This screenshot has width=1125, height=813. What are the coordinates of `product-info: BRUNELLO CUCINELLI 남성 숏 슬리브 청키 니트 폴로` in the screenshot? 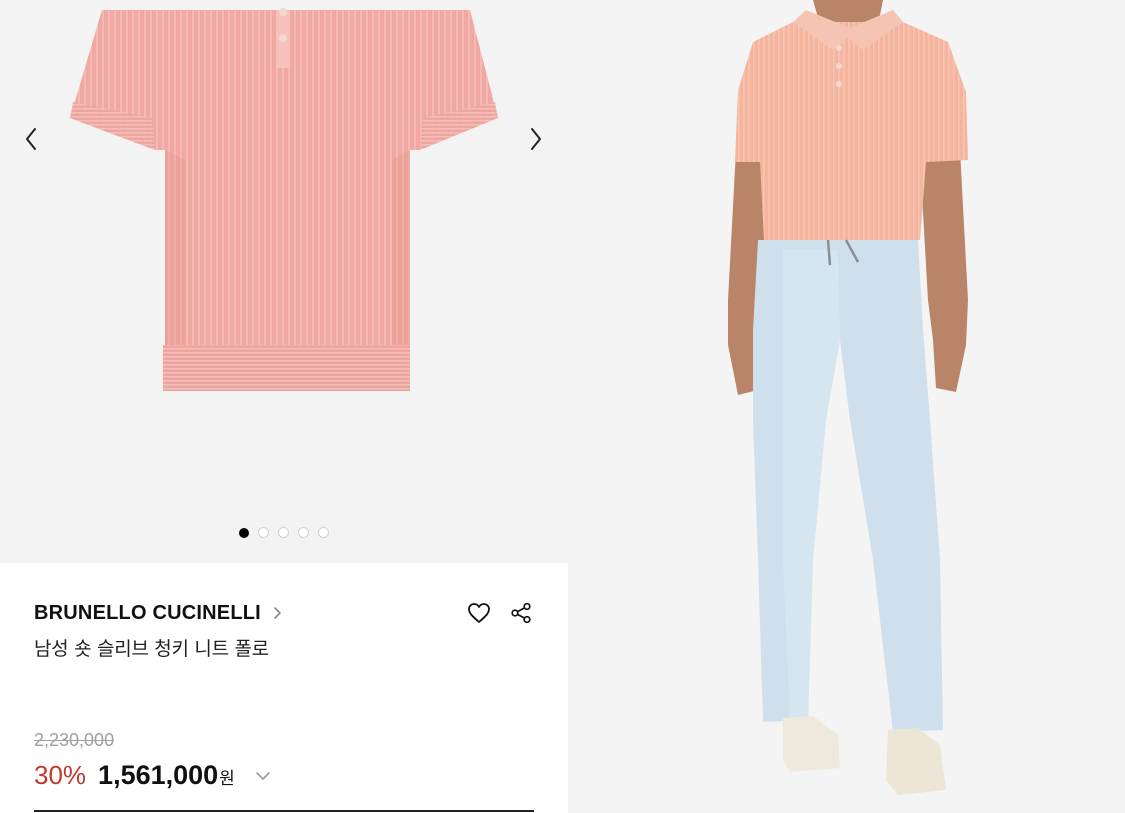 It's located at (284, 629).